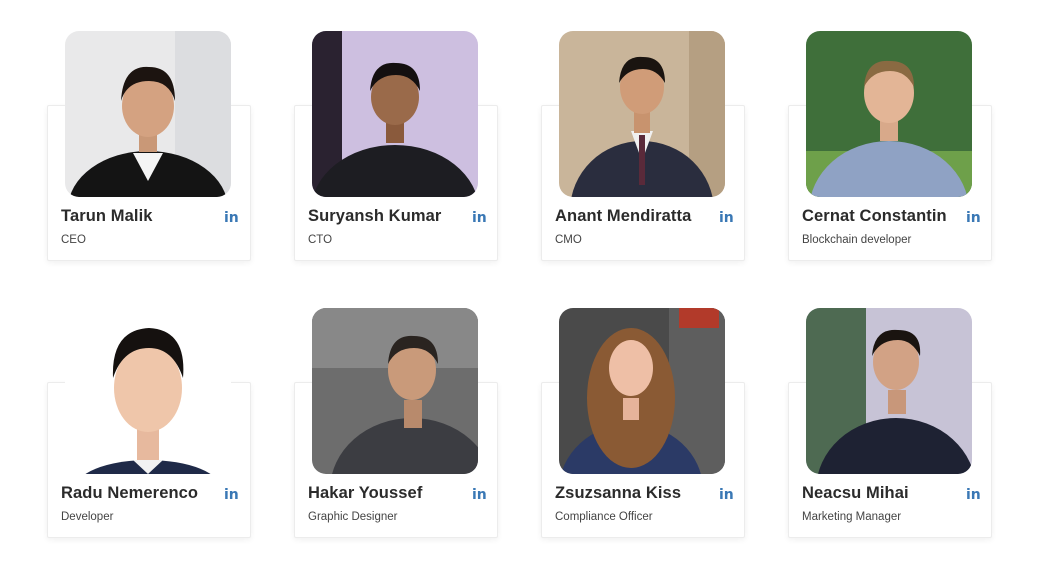 The height and width of the screenshot is (572, 1059). What do you see at coordinates (365, 493) in the screenshot?
I see `member-name: Hakar Youssef` at bounding box center [365, 493].